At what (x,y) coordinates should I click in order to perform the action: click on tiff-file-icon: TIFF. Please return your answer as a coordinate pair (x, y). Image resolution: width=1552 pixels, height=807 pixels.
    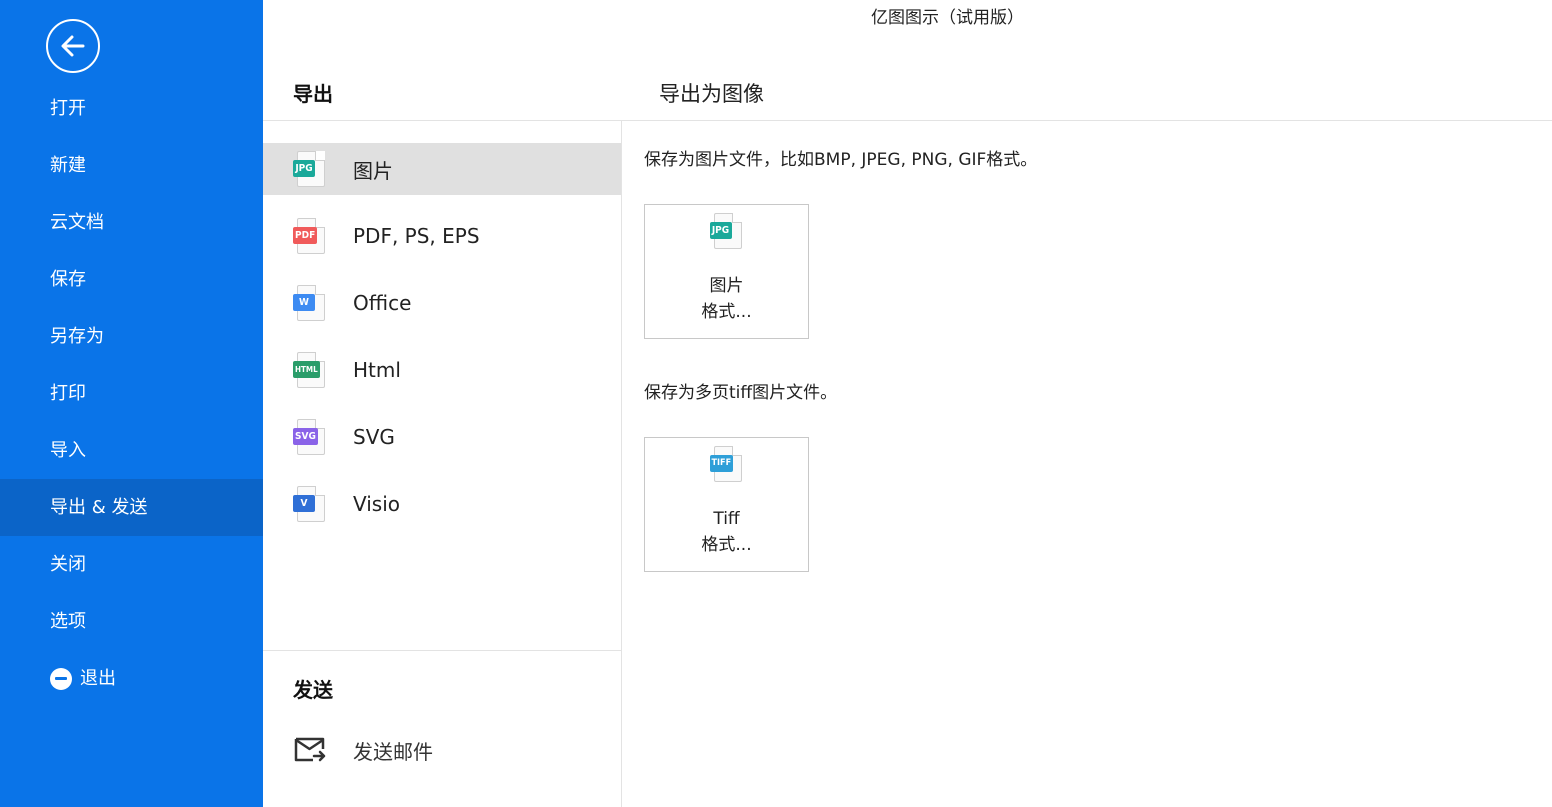
    Looking at the image, I should click on (726, 464).